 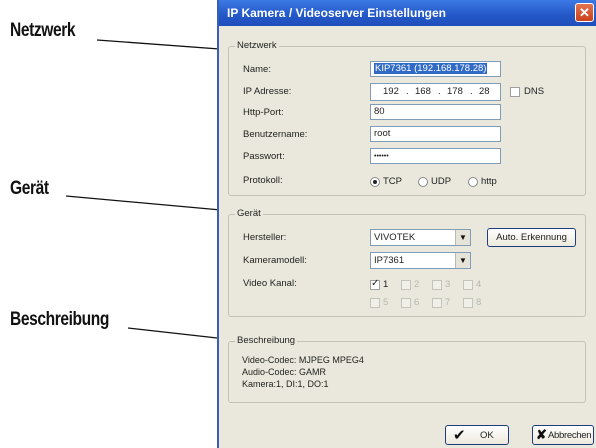 What do you see at coordinates (435, 156) in the screenshot?
I see `password-input: ••••••` at bounding box center [435, 156].